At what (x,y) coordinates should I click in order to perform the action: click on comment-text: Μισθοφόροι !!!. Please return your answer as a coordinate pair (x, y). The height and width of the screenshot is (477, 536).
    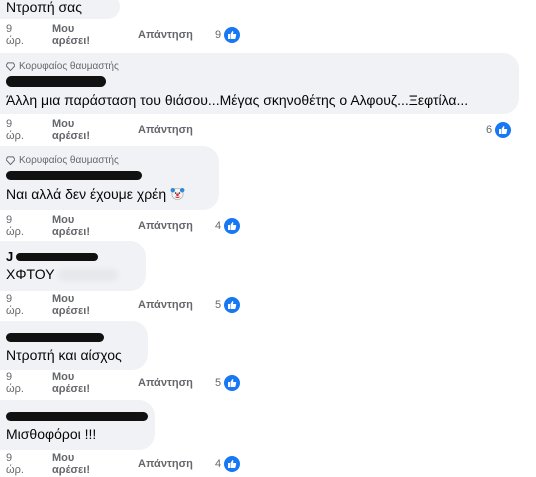
    Looking at the image, I should click on (51, 434).